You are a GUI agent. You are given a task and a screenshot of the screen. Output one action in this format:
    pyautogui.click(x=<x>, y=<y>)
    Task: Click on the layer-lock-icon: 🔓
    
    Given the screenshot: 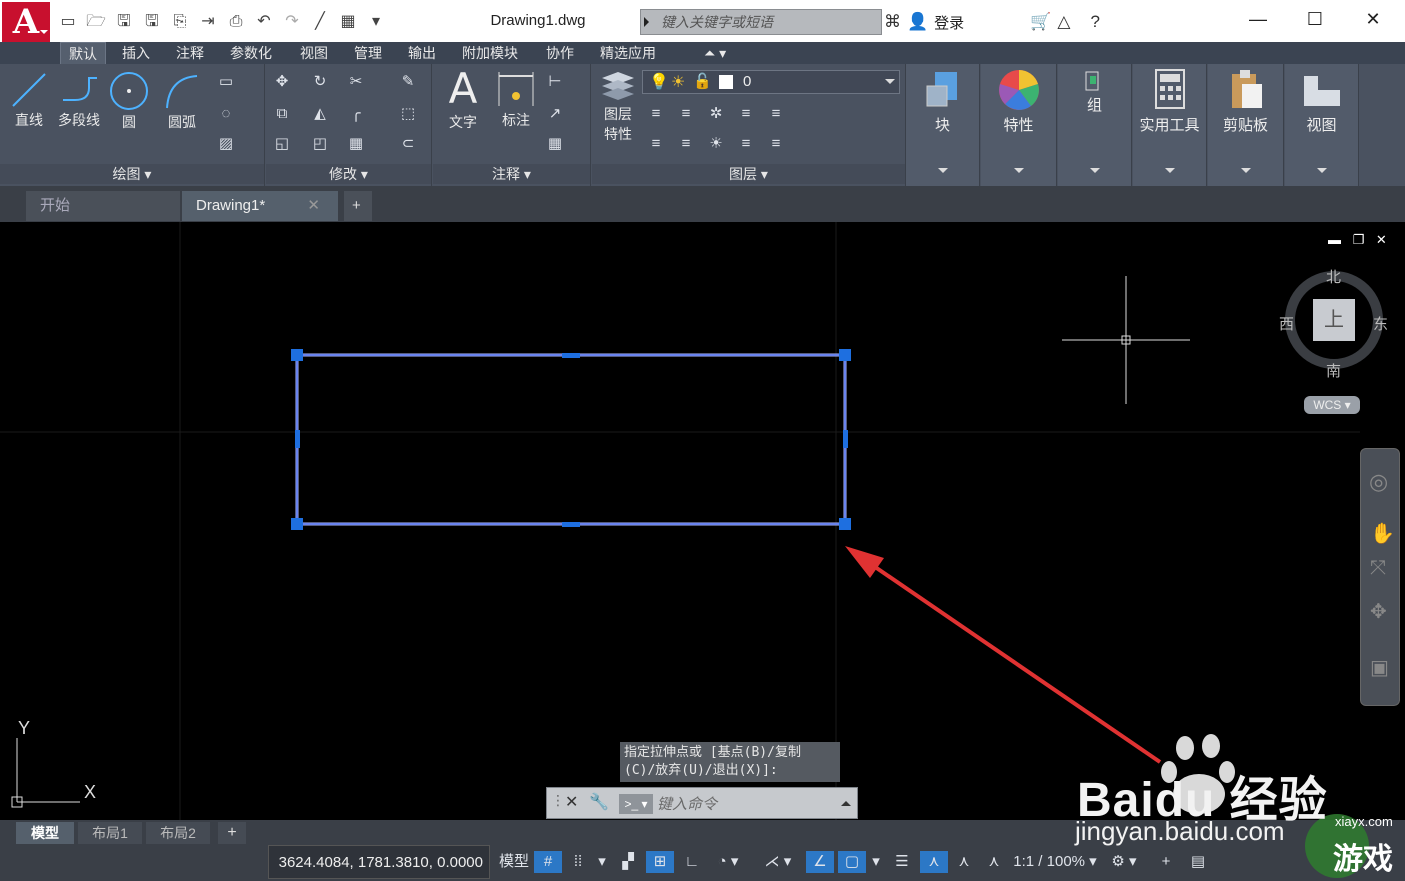 What is the action you would take?
    pyautogui.click(x=702, y=81)
    